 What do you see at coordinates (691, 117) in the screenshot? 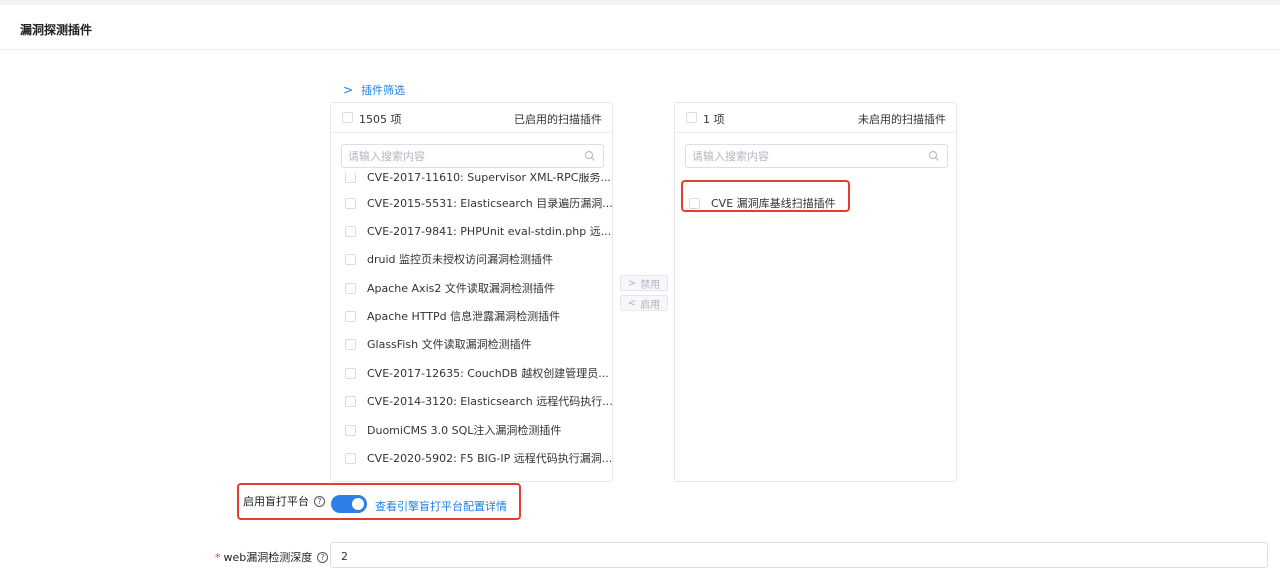
I see `select-all-disabled-checkbox` at bounding box center [691, 117].